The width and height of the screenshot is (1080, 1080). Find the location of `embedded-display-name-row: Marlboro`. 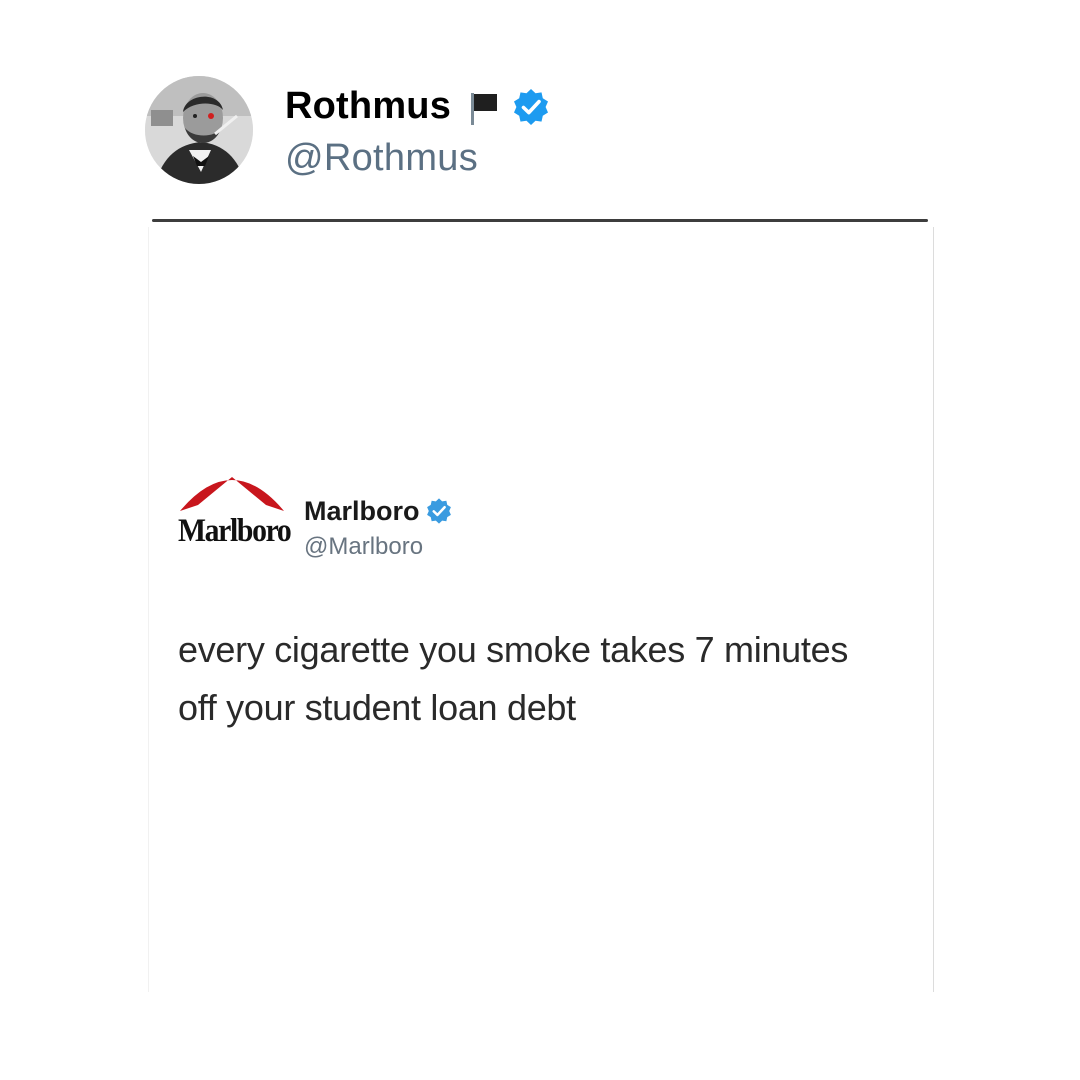

embedded-display-name-row: Marlboro is located at coordinates (378, 511).